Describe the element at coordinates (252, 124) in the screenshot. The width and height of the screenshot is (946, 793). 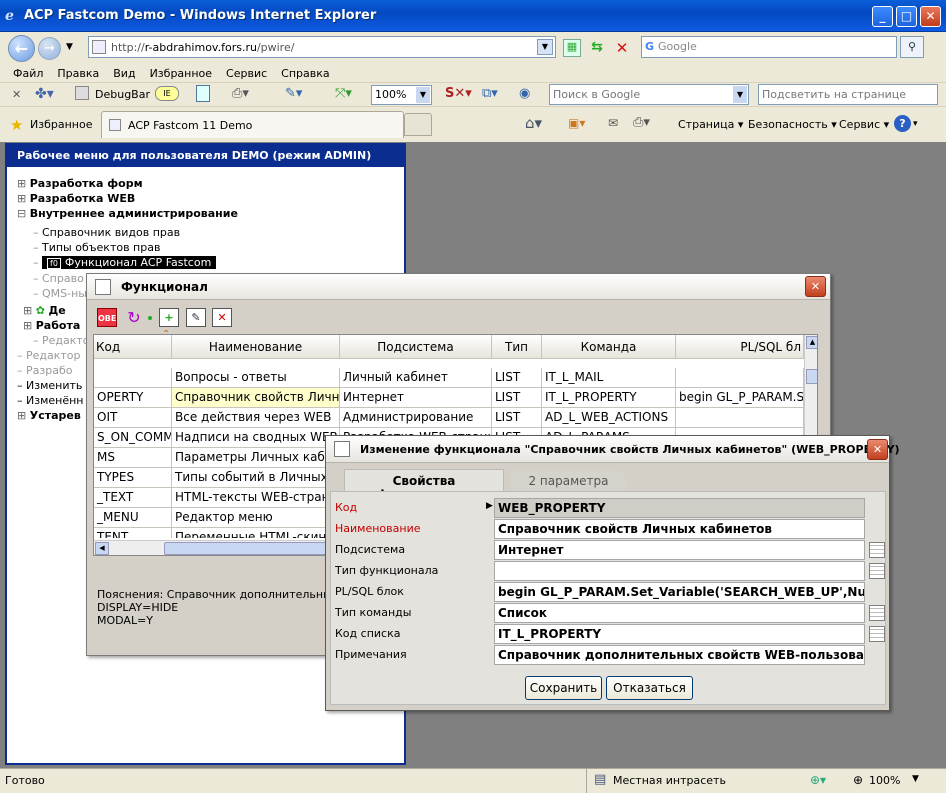
I see `tab-acp-fastcom: ACP Fastcom 11 Demo` at that location.